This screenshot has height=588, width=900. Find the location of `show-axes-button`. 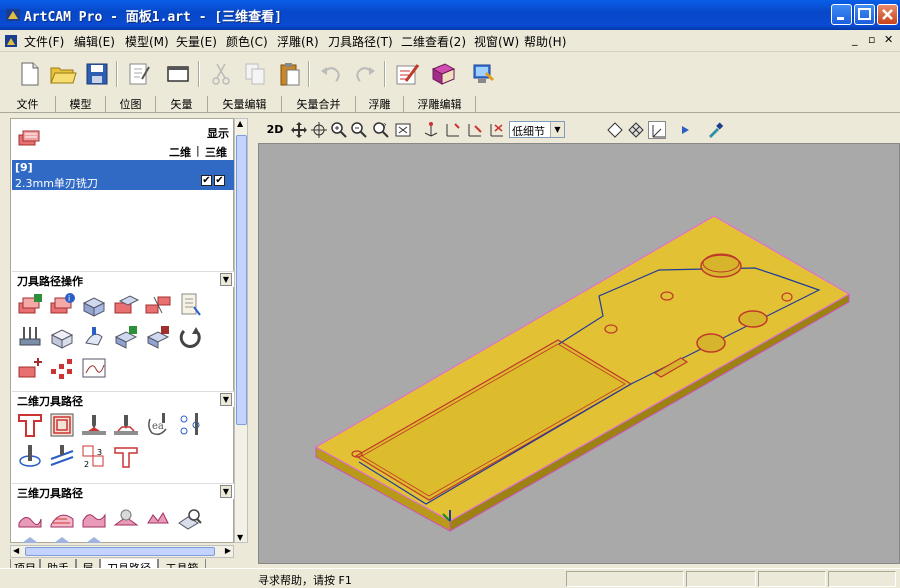

show-axes-button is located at coordinates (657, 130).